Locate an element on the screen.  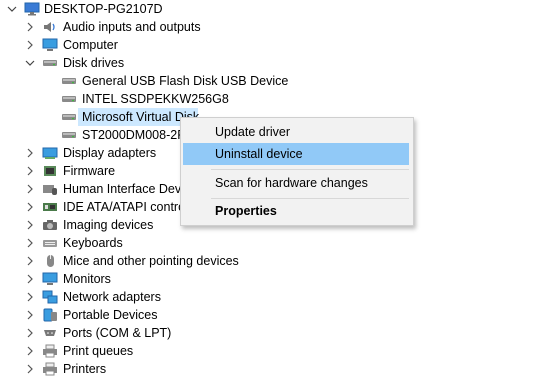
category-print-queues: Print queues is located at coordinates (270, 351).